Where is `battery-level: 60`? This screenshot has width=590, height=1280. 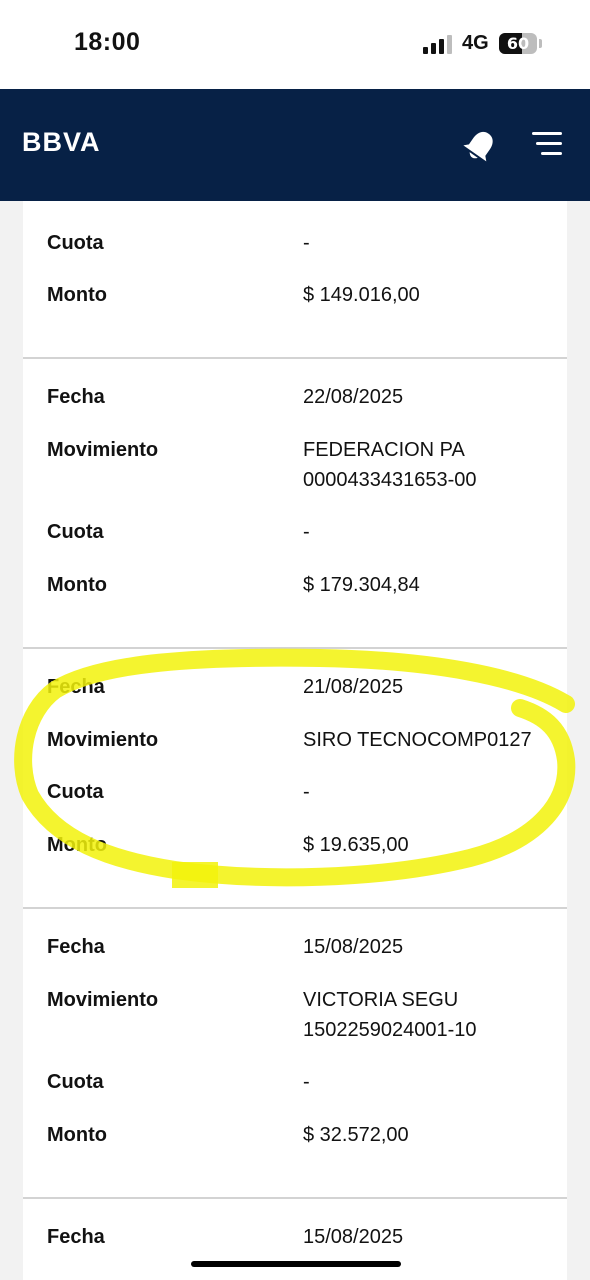
battery-level: 60 is located at coordinates (518, 43).